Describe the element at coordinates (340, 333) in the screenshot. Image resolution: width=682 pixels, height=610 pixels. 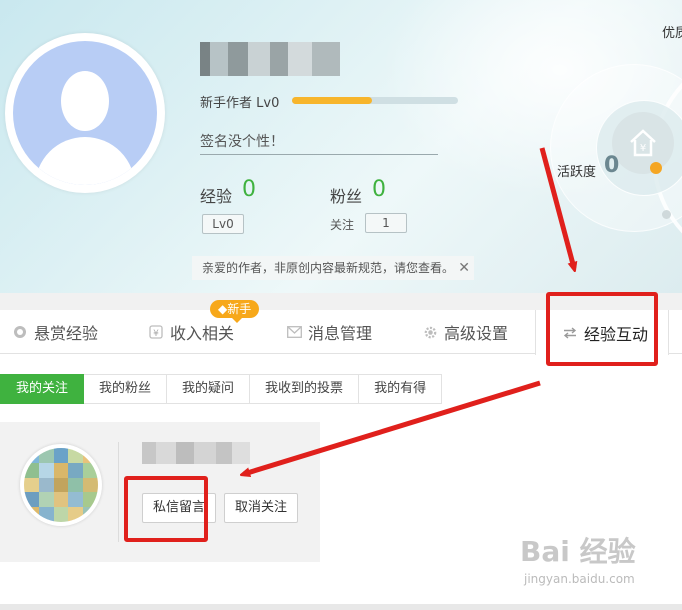
I see `tab-label: 消息管理` at that location.